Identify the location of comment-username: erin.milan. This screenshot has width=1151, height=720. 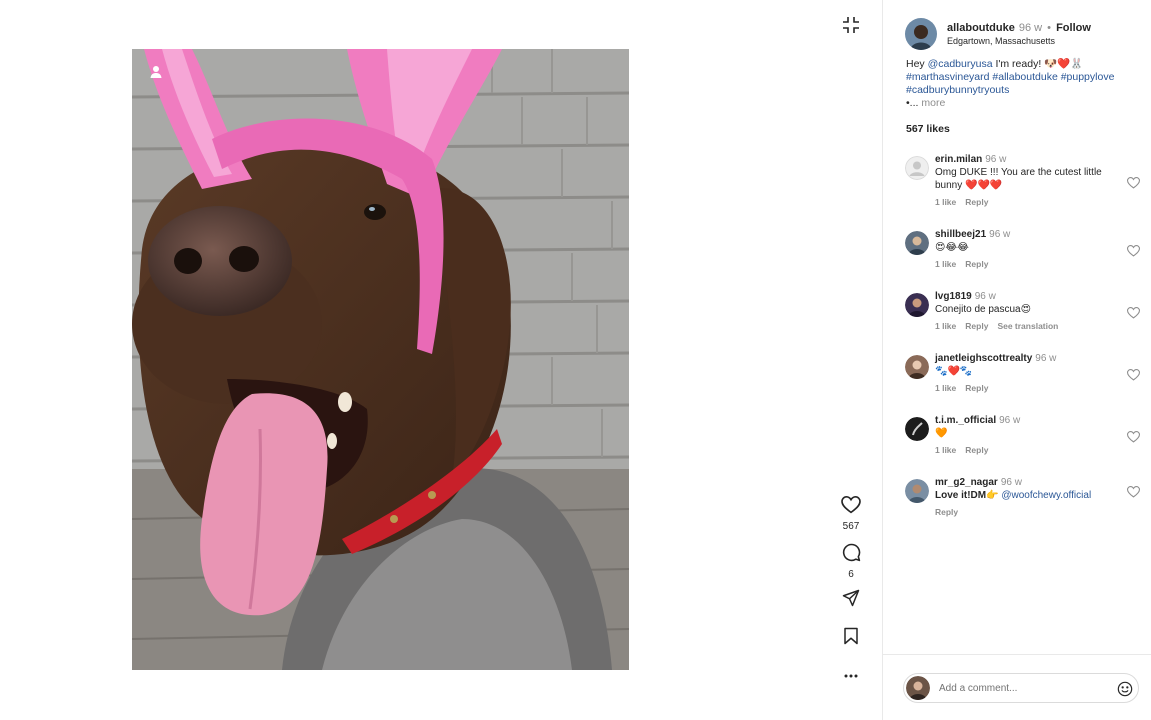
(958, 159).